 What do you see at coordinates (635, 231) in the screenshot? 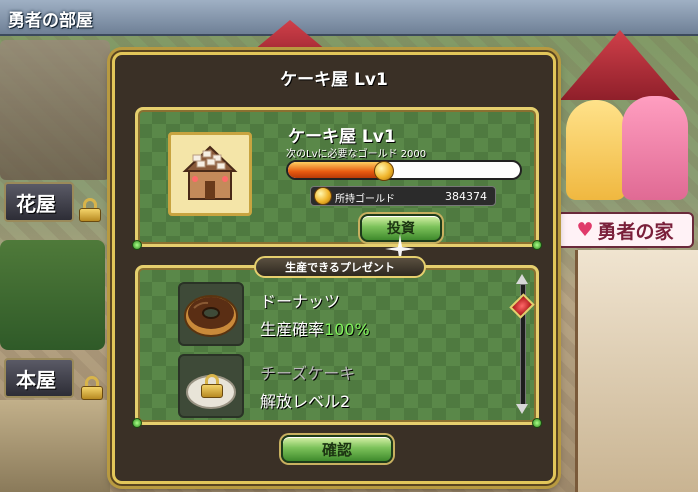
I see `hero-house-label: 勇者の家` at bounding box center [635, 231].